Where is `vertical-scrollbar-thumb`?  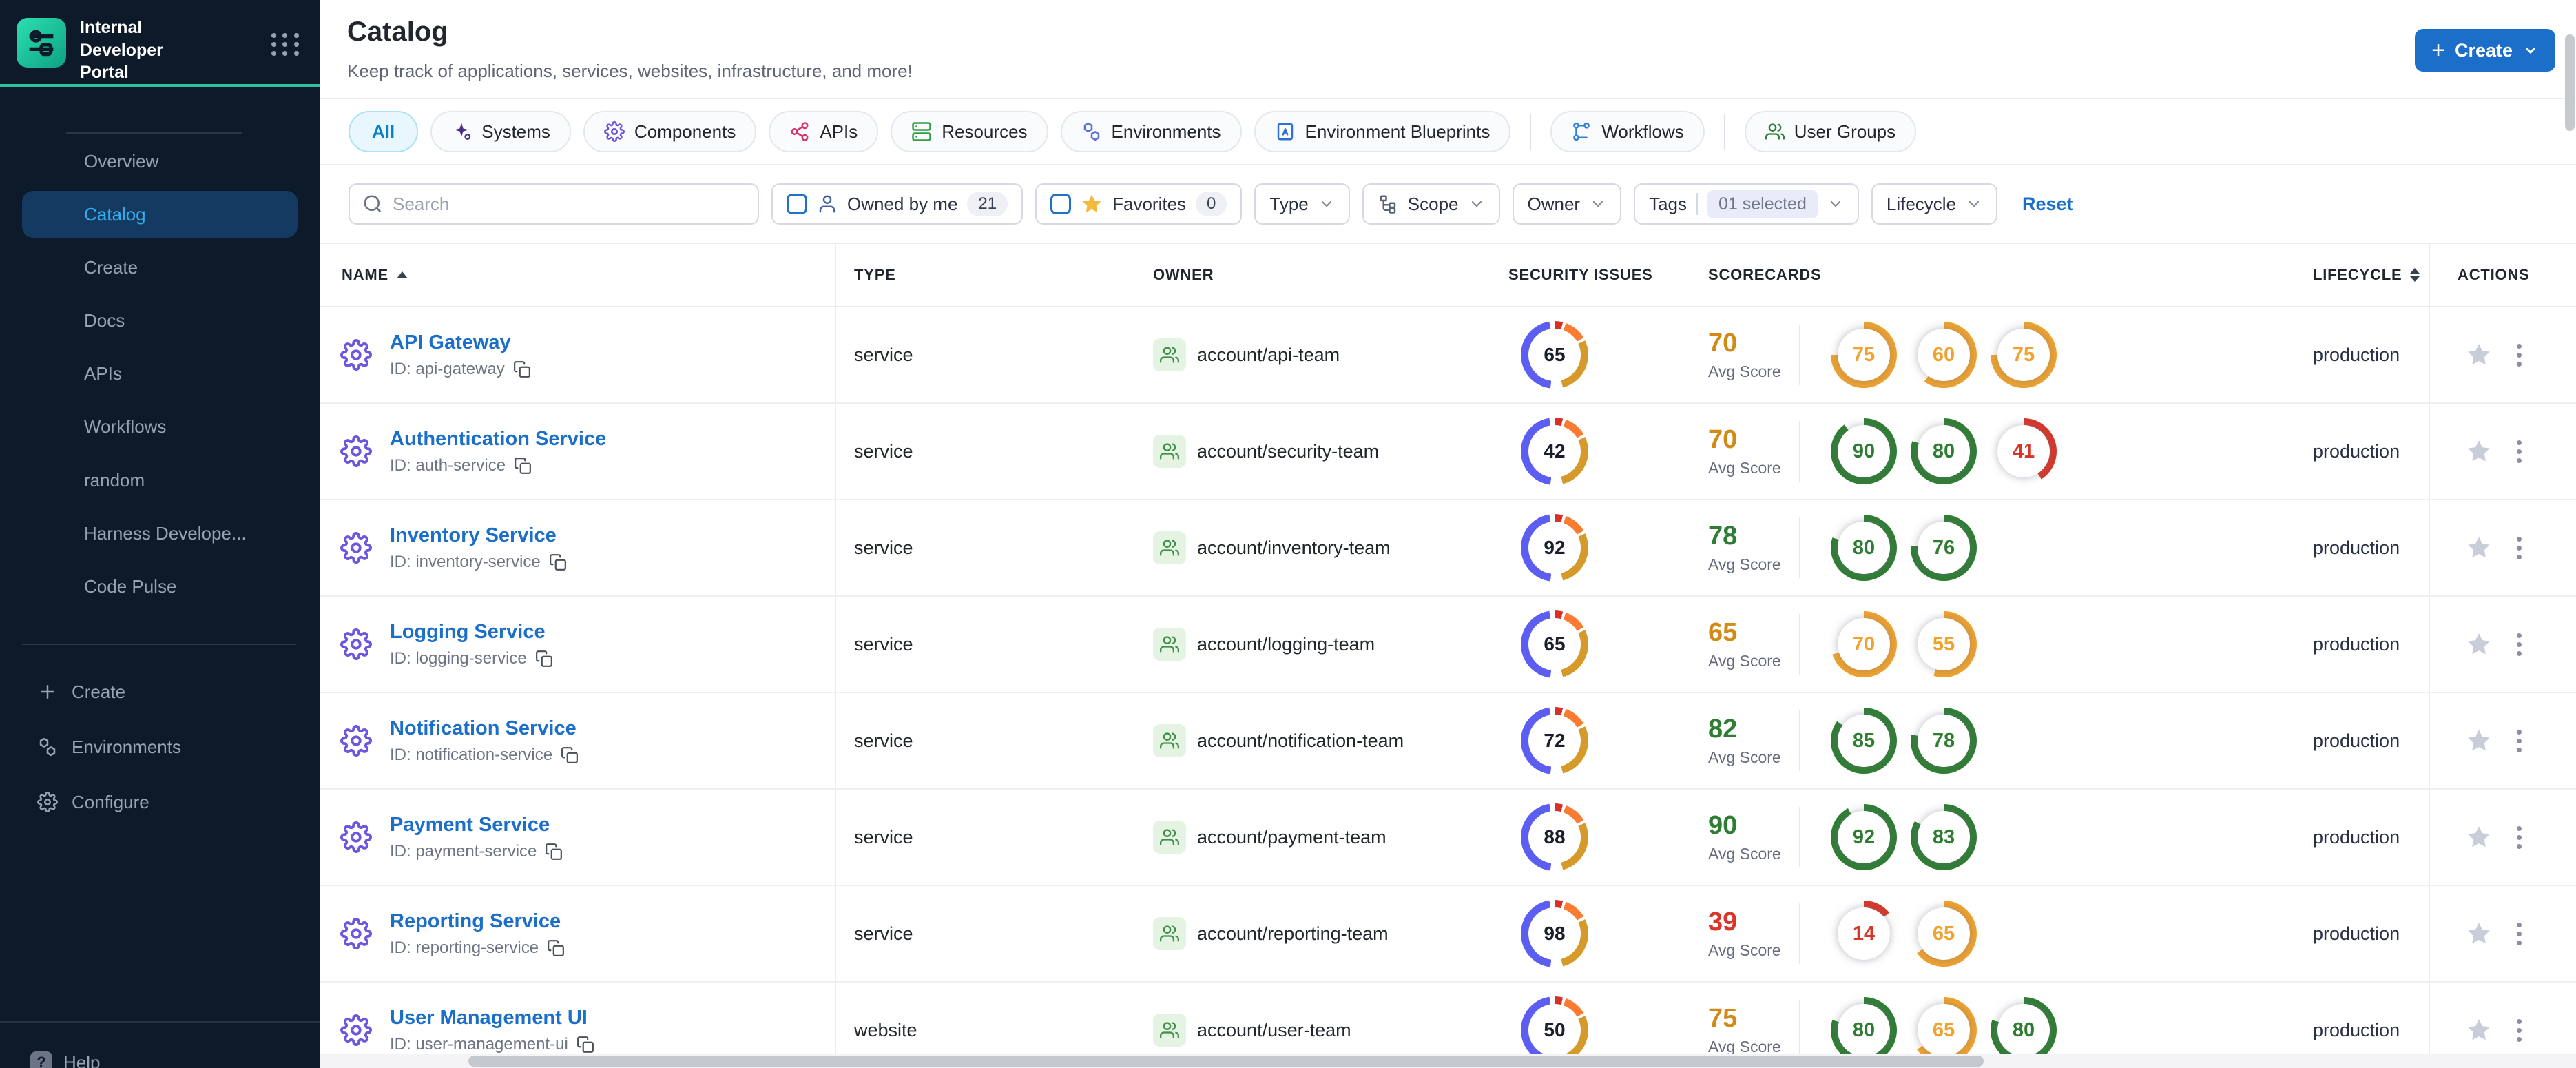 vertical-scrollbar-thumb is located at coordinates (2570, 83).